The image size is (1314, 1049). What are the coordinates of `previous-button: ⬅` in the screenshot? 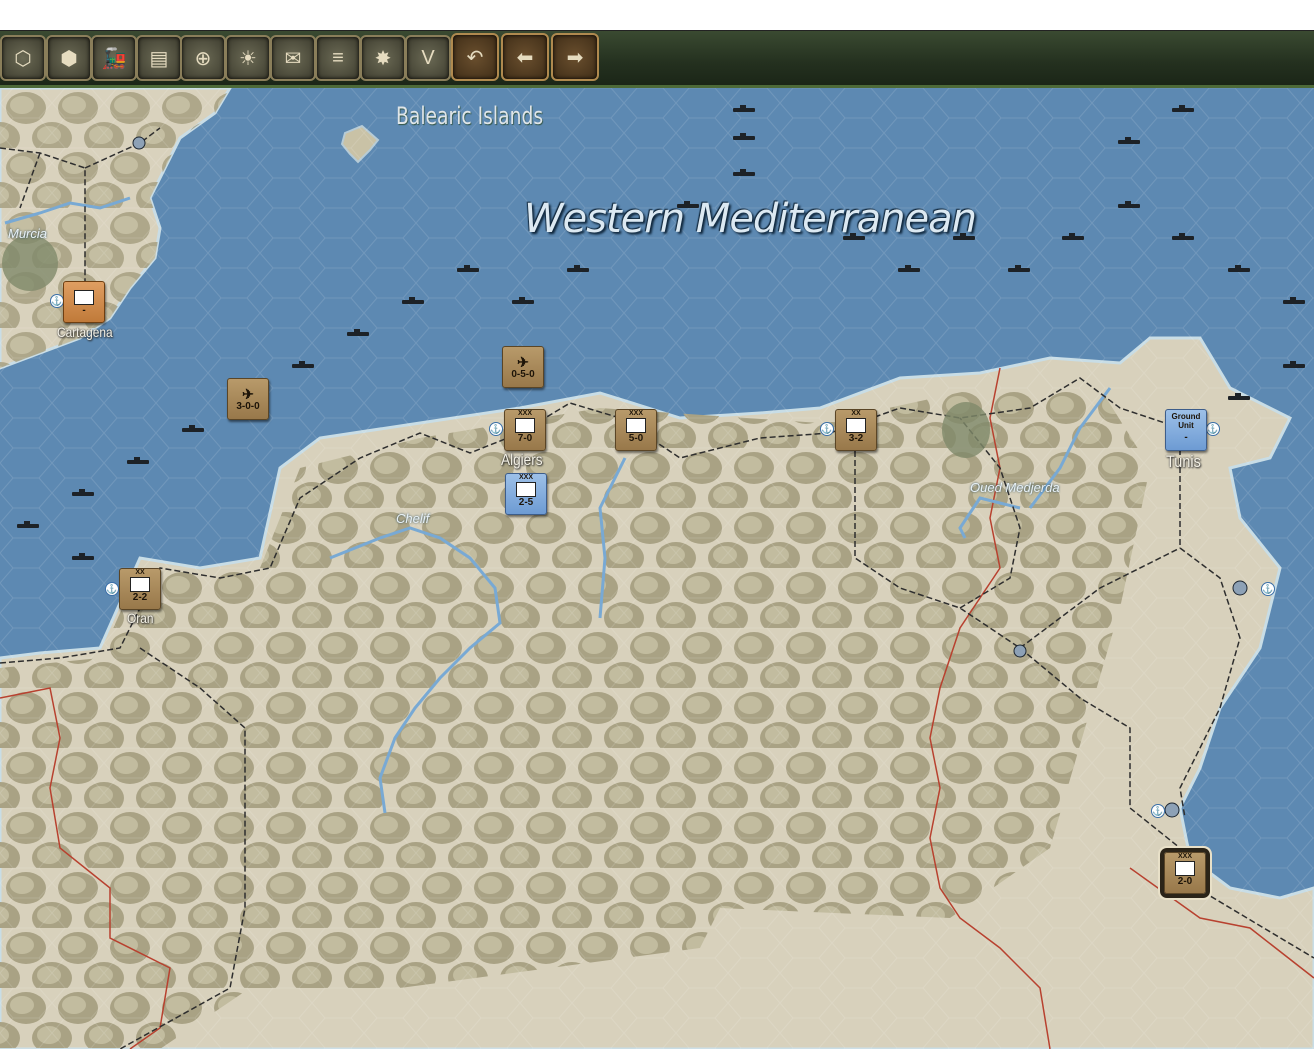 It's located at (525, 57).